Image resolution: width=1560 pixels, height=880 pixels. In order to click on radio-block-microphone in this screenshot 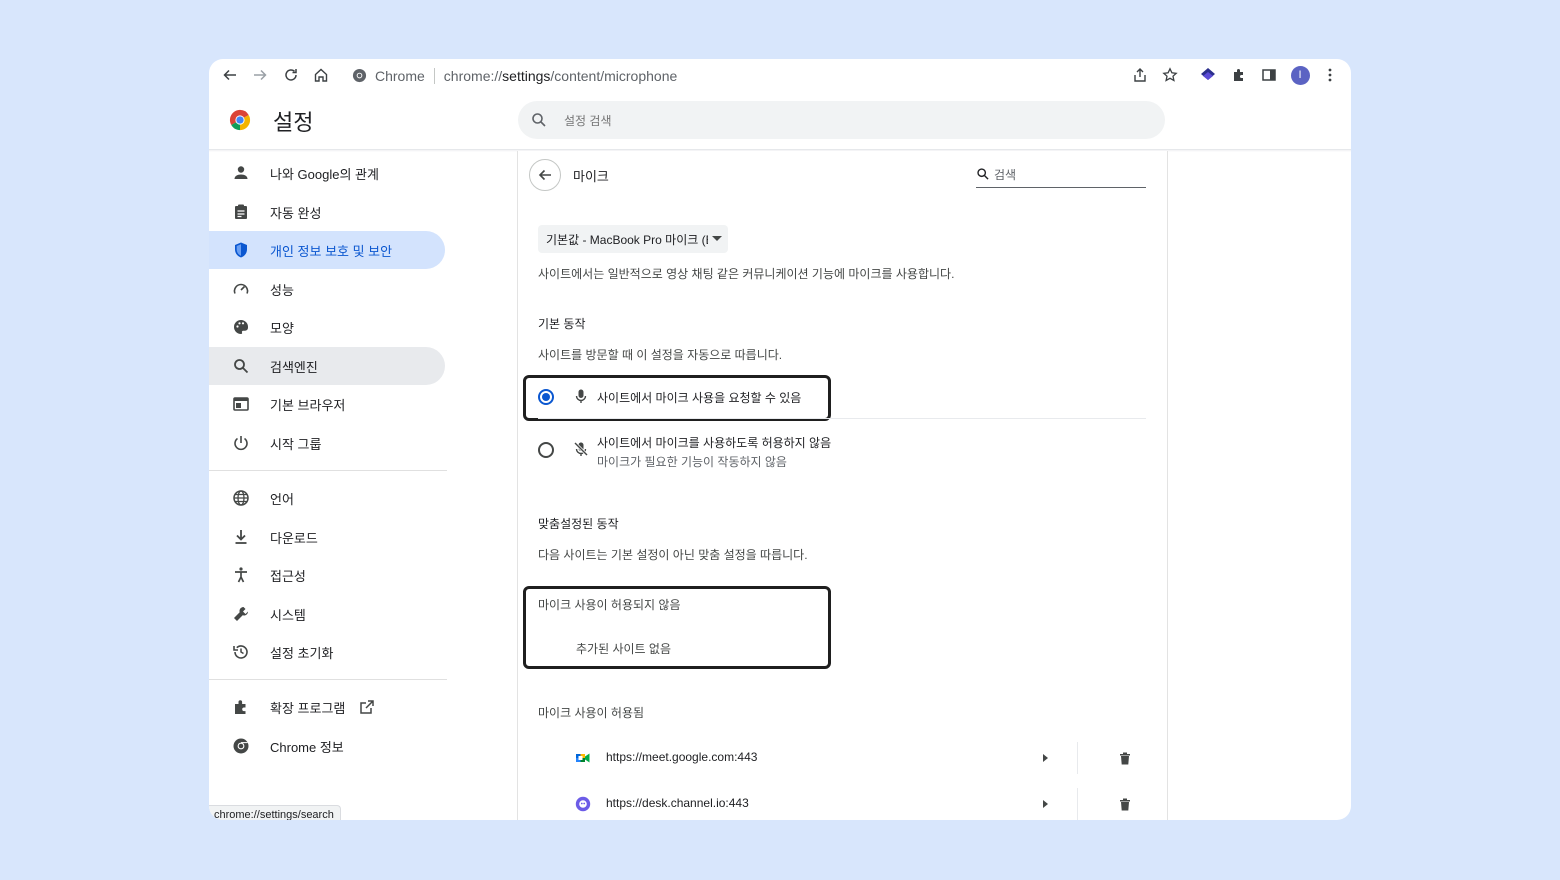, I will do `click(546, 450)`.